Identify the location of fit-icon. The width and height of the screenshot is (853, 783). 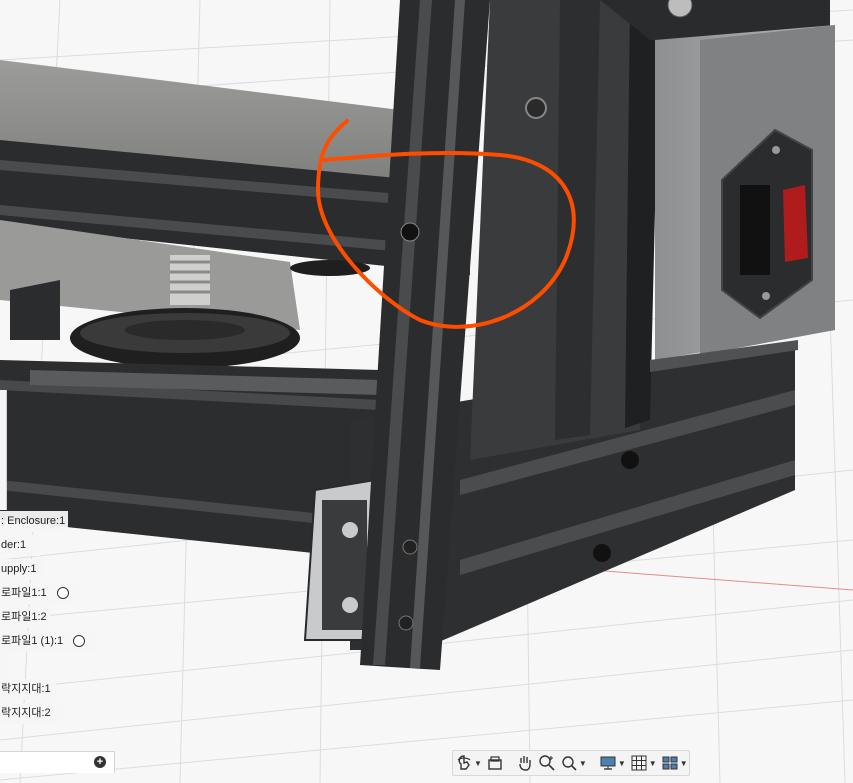
(569, 763).